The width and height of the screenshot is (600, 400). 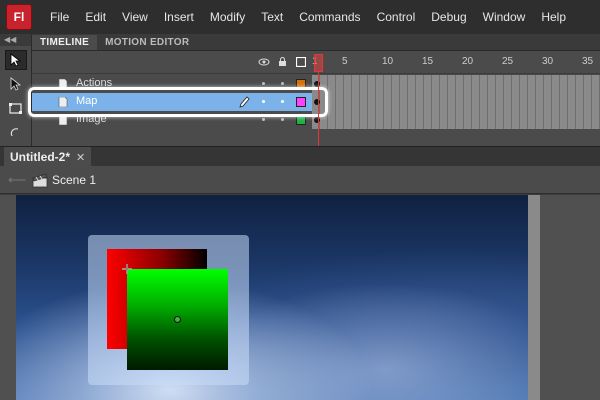 I want to click on back-arrow-icon: ⟵, so click(x=17, y=180).